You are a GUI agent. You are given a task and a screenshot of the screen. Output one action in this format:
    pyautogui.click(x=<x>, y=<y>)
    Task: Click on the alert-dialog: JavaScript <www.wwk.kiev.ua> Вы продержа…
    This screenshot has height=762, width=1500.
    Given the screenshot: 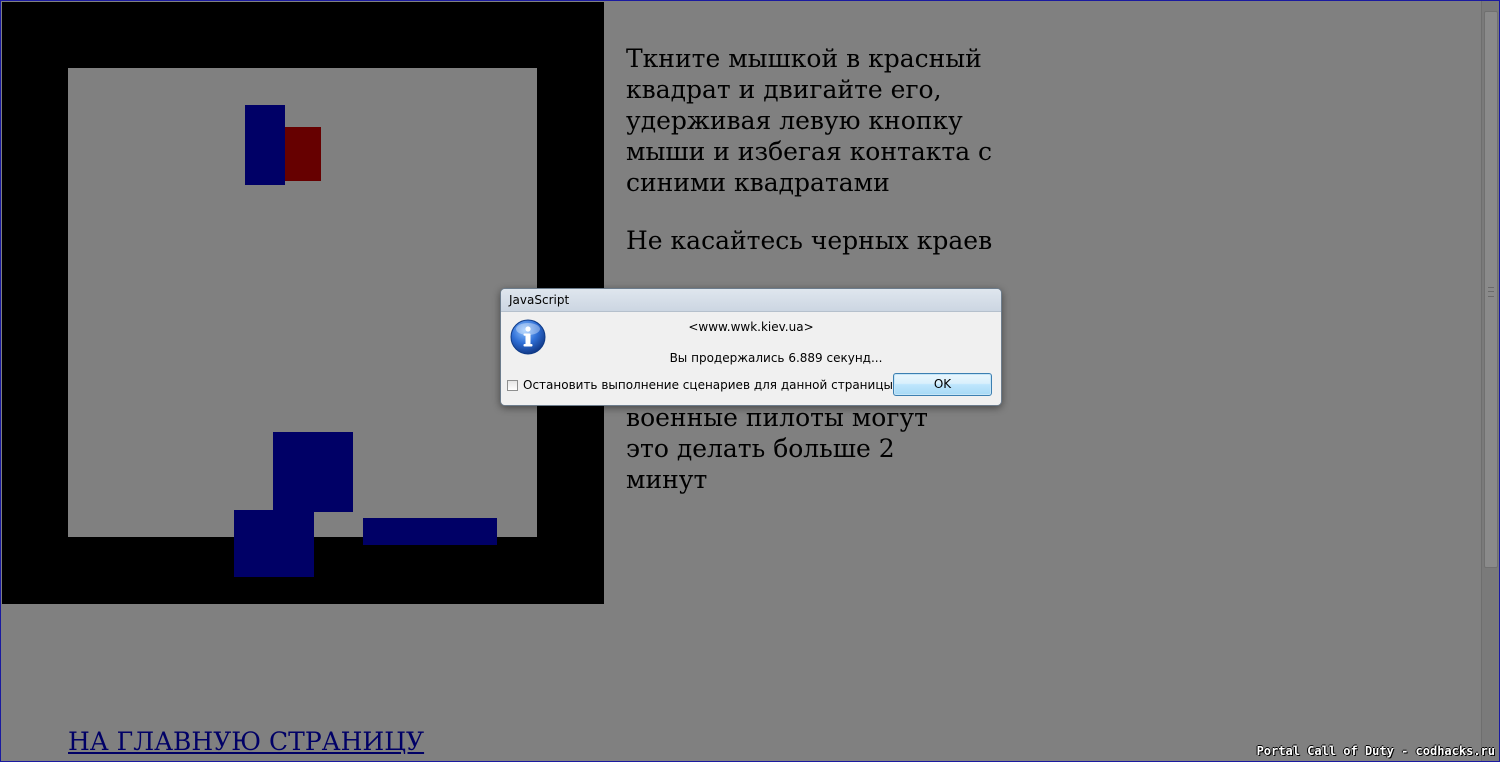 What is the action you would take?
    pyautogui.click(x=751, y=347)
    